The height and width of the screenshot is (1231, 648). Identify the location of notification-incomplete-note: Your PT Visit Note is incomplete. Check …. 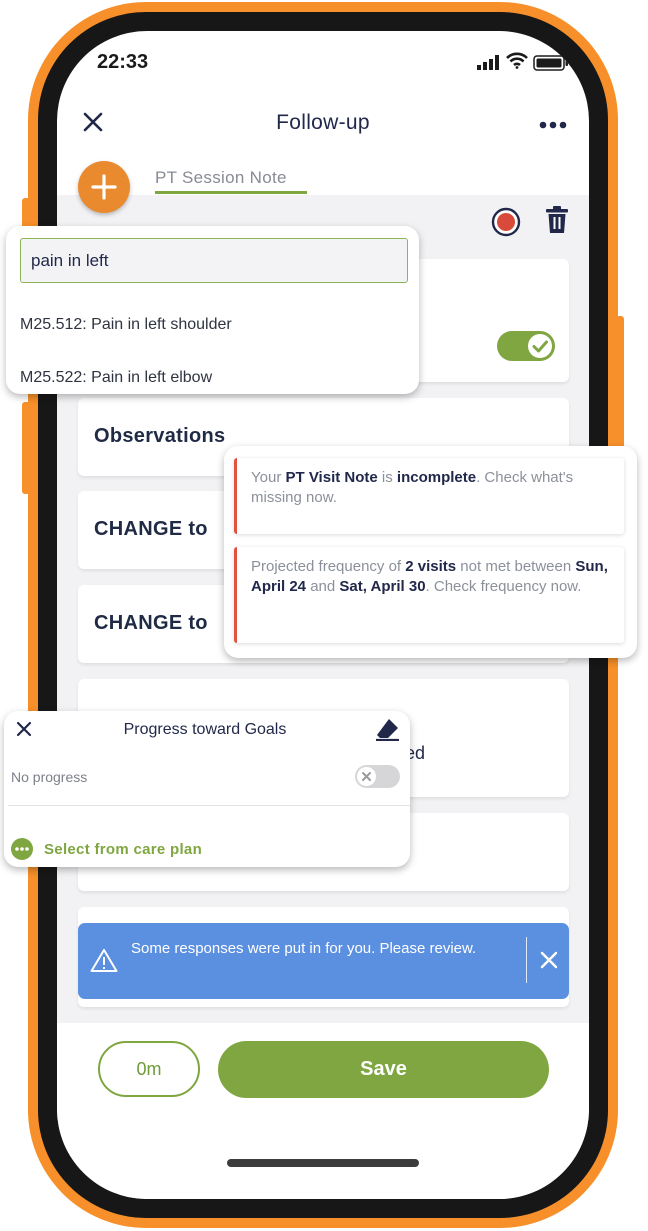
(429, 496).